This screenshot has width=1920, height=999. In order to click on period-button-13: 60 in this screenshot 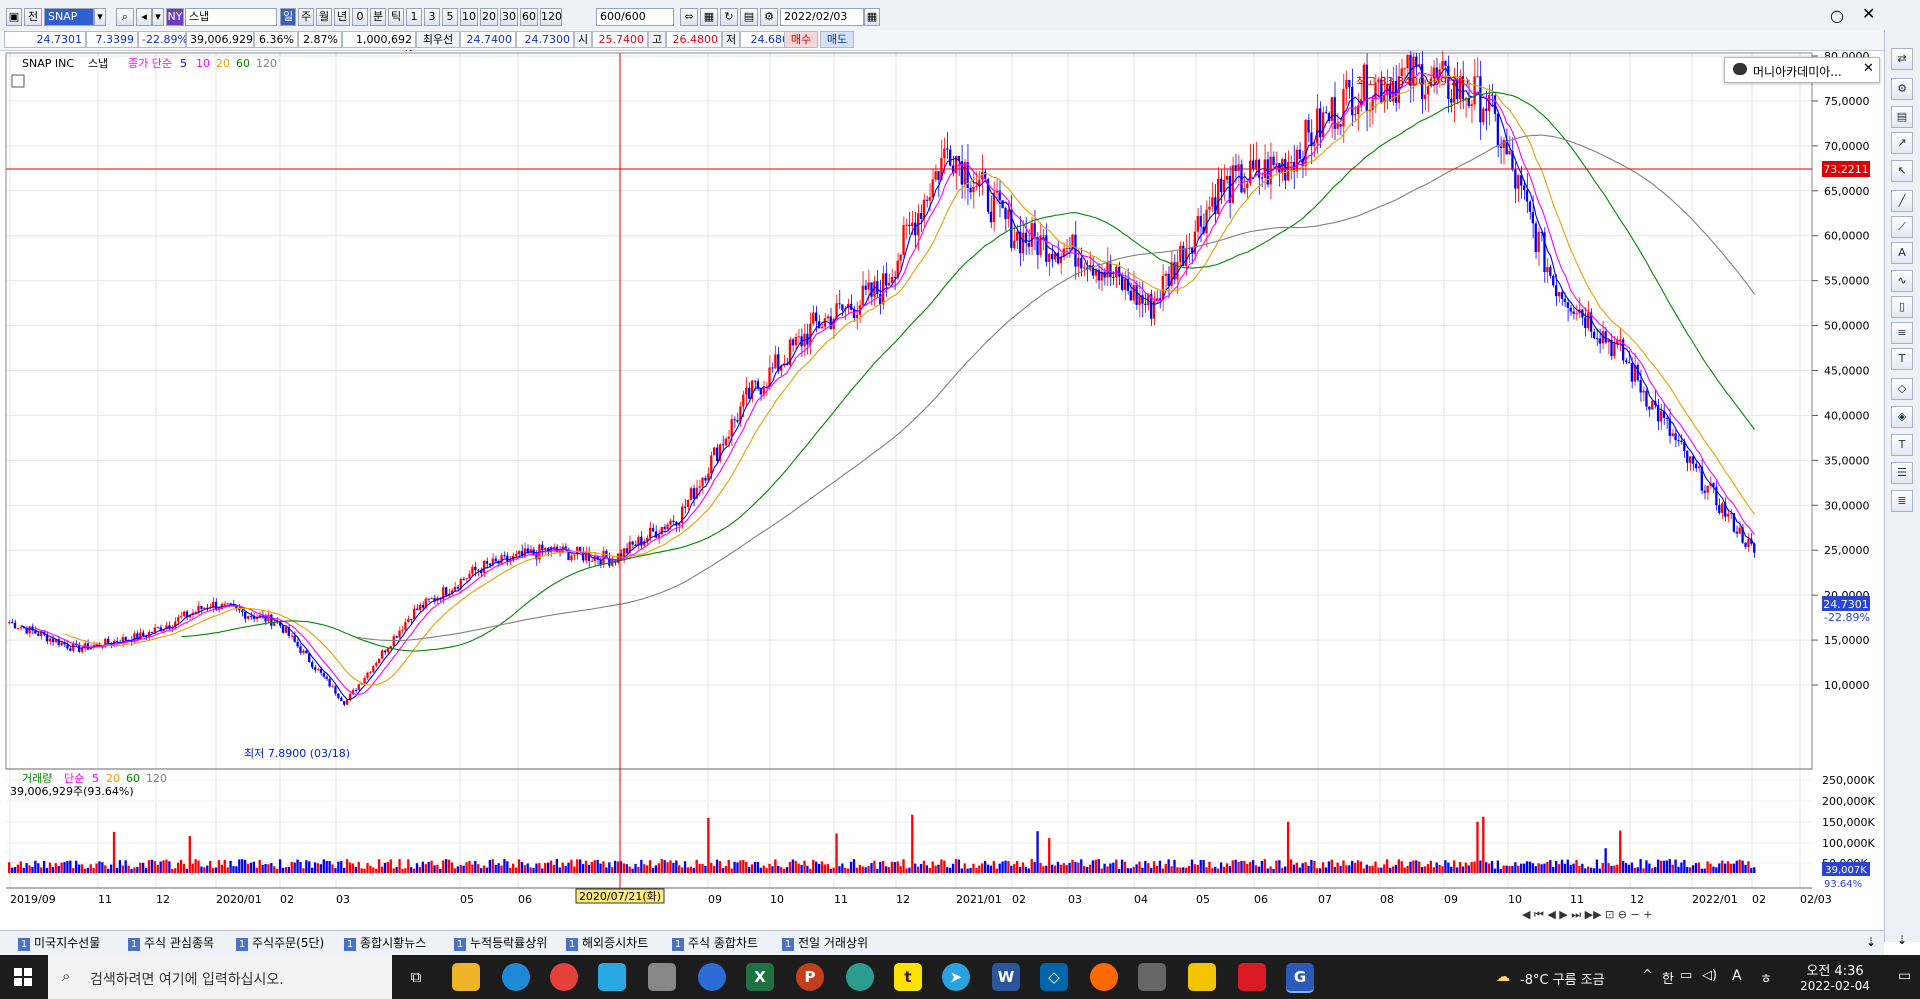, I will do `click(529, 17)`.